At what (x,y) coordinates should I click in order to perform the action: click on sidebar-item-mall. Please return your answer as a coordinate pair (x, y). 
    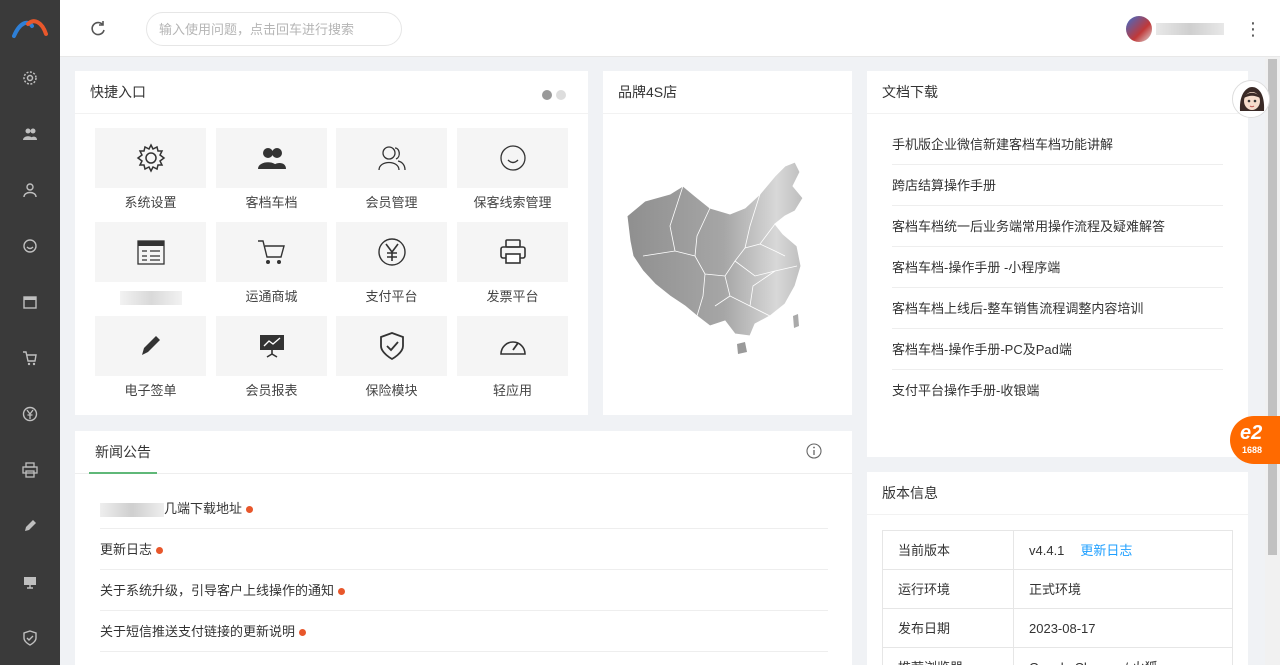
    Looking at the image, I should click on (30, 358).